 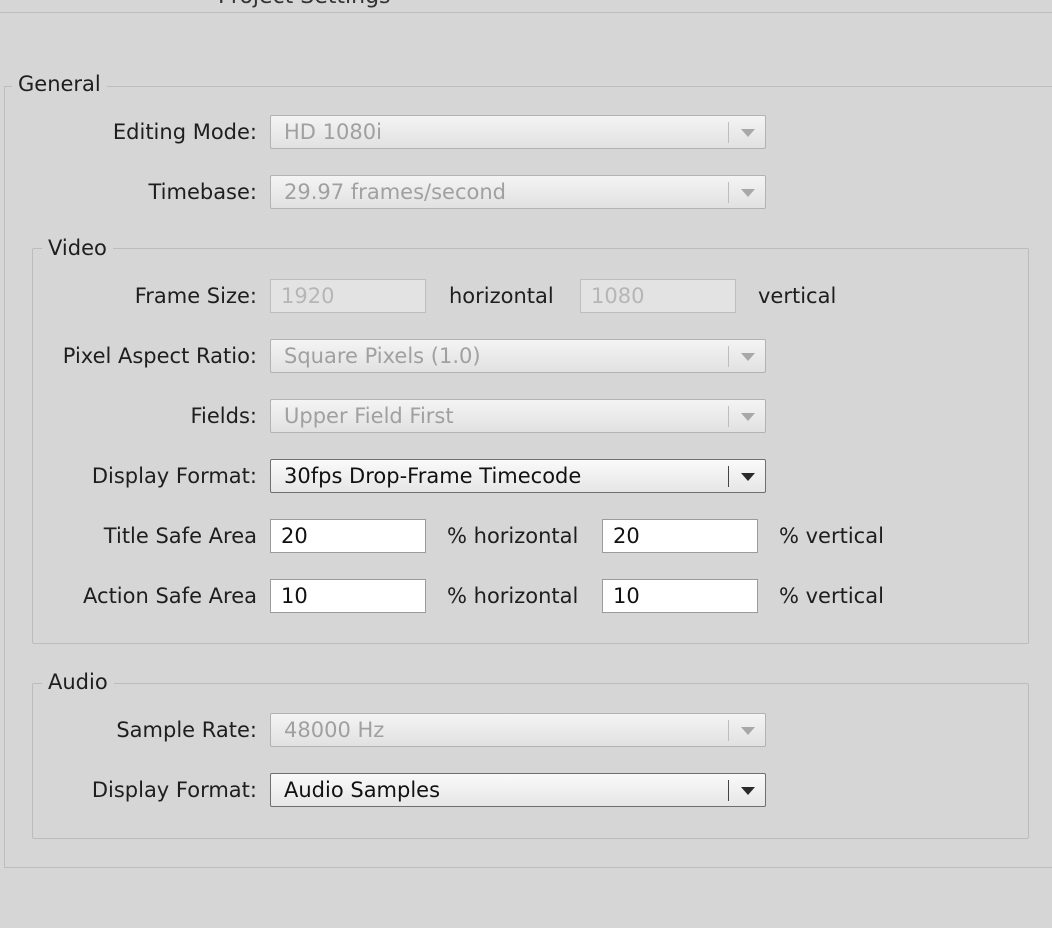 What do you see at coordinates (304, 4) in the screenshot?
I see `window-title: Project Settings` at bounding box center [304, 4].